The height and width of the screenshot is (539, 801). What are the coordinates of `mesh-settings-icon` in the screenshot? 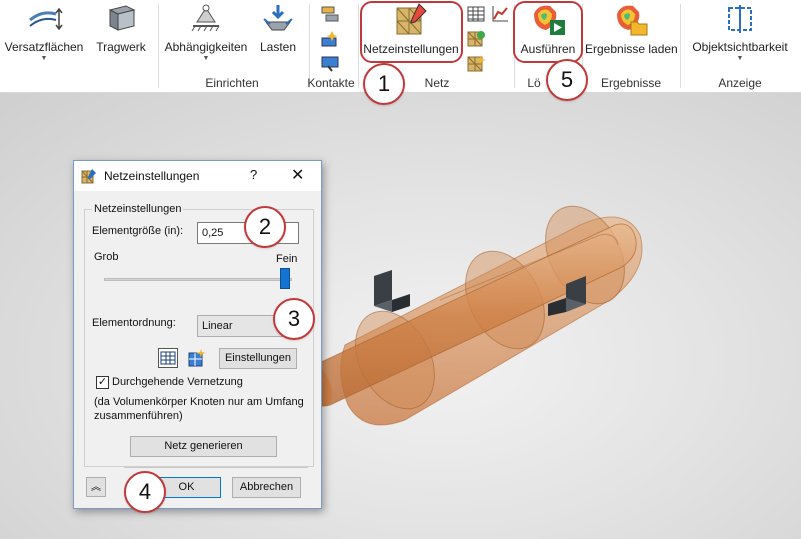 It's located at (88, 176).